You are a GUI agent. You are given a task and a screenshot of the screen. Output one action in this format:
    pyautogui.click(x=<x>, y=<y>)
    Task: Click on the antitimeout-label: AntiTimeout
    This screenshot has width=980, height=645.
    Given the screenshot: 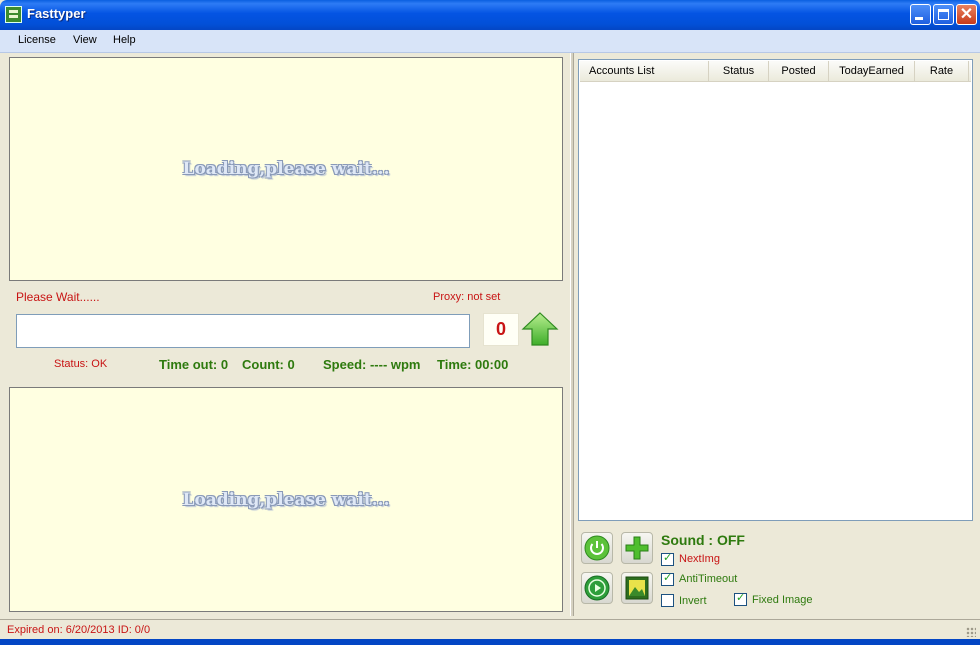 What is the action you would take?
    pyautogui.click(x=708, y=579)
    